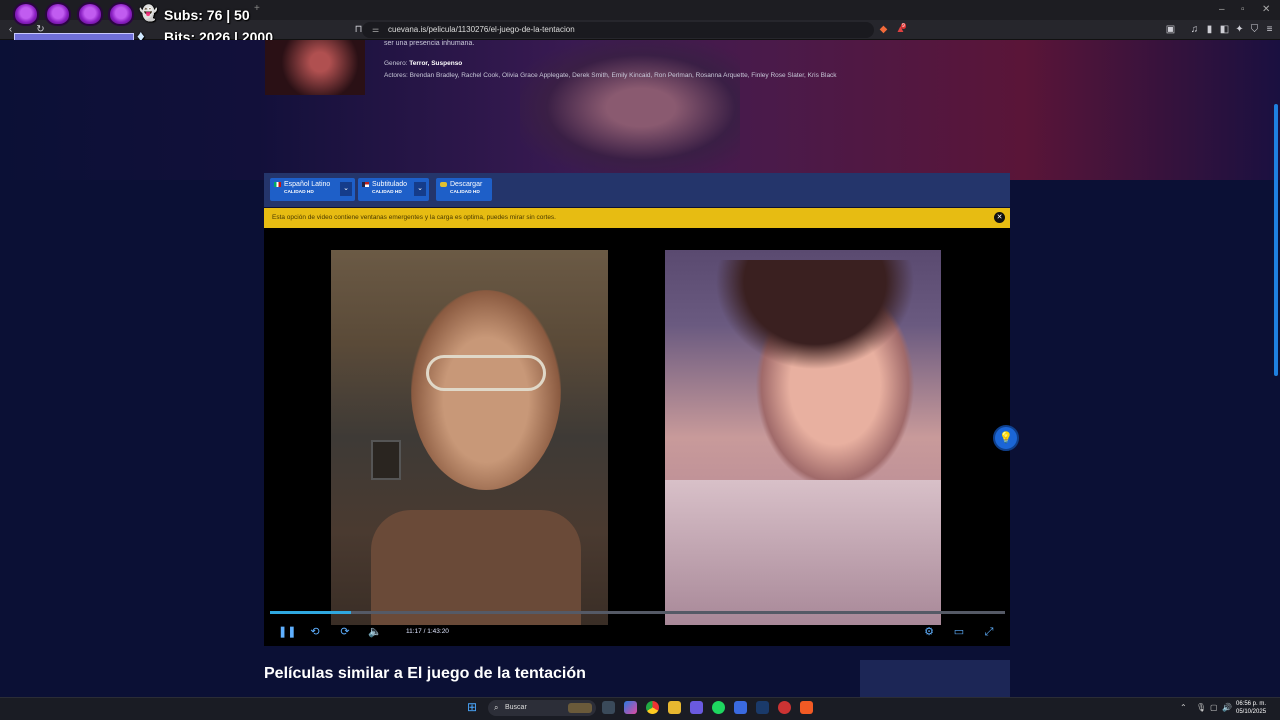 Image resolution: width=1280 pixels, height=720 pixels. What do you see at coordinates (999, 217) in the screenshot?
I see `close-icon: ✕` at bounding box center [999, 217].